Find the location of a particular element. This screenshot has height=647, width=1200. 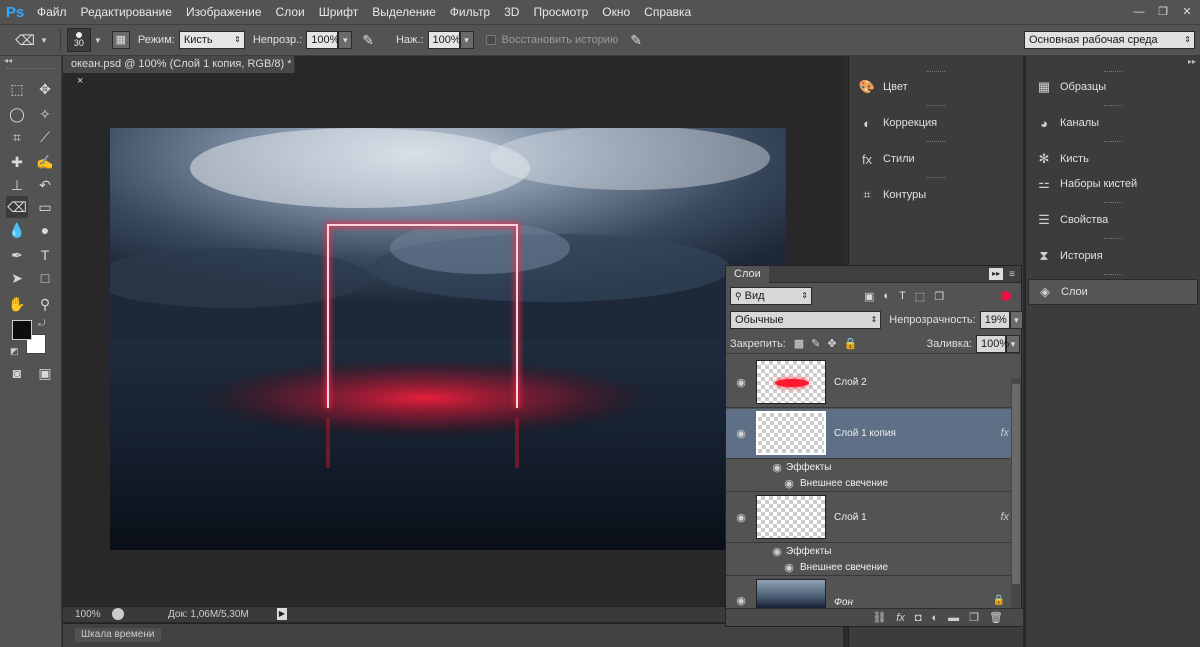

default-colors-icon: ◩ is located at coordinates (14, 351).